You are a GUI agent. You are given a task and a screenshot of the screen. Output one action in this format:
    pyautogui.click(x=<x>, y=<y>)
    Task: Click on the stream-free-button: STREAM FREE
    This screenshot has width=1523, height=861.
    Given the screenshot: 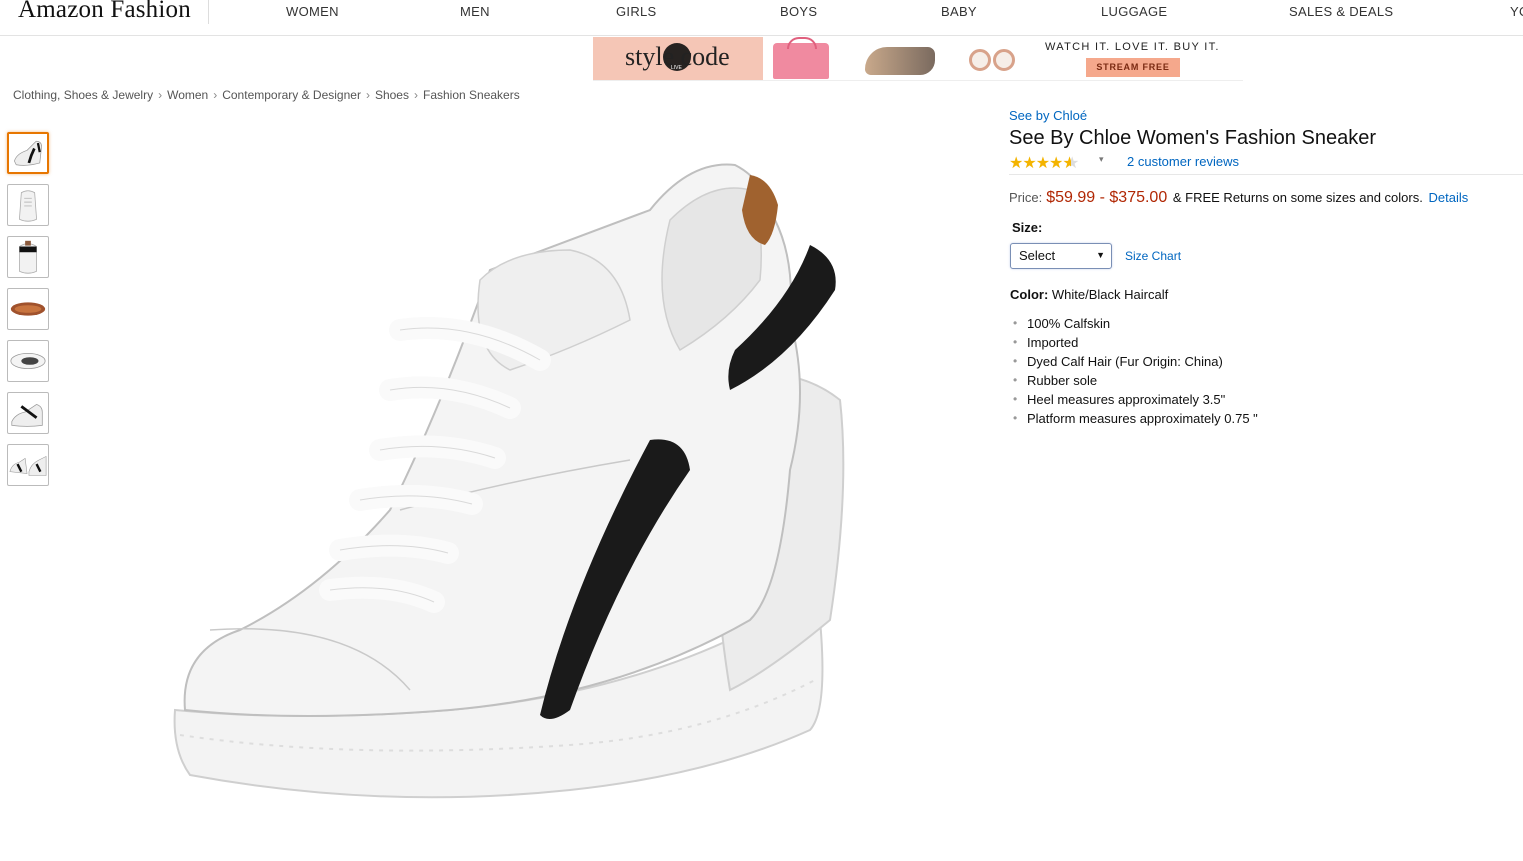 What is the action you would take?
    pyautogui.click(x=1133, y=67)
    